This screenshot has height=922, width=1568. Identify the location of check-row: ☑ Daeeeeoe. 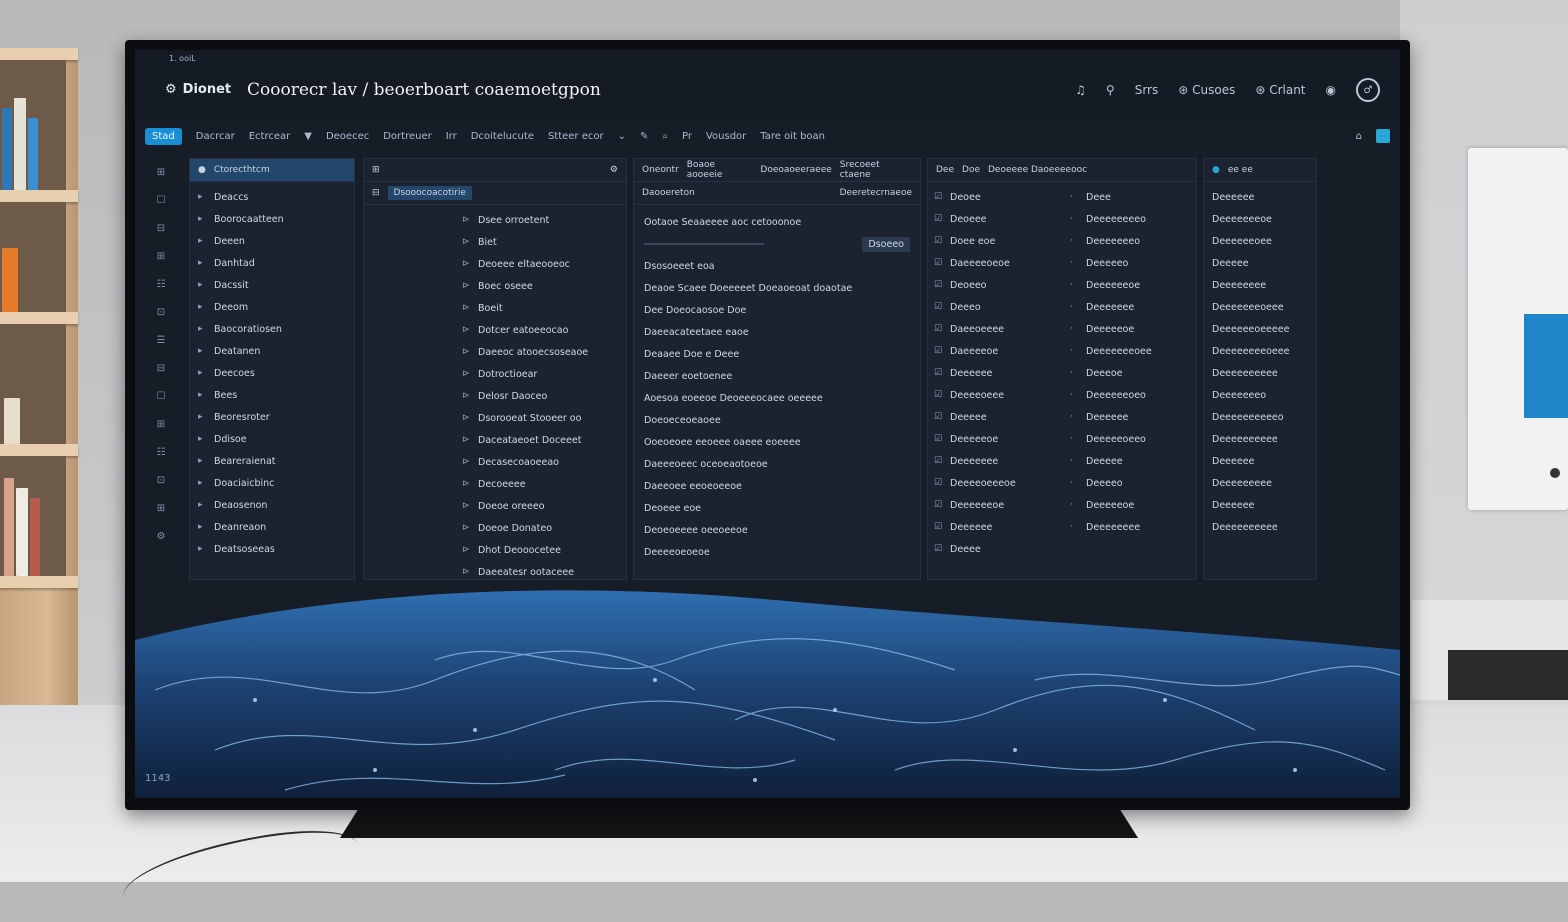
(998, 351).